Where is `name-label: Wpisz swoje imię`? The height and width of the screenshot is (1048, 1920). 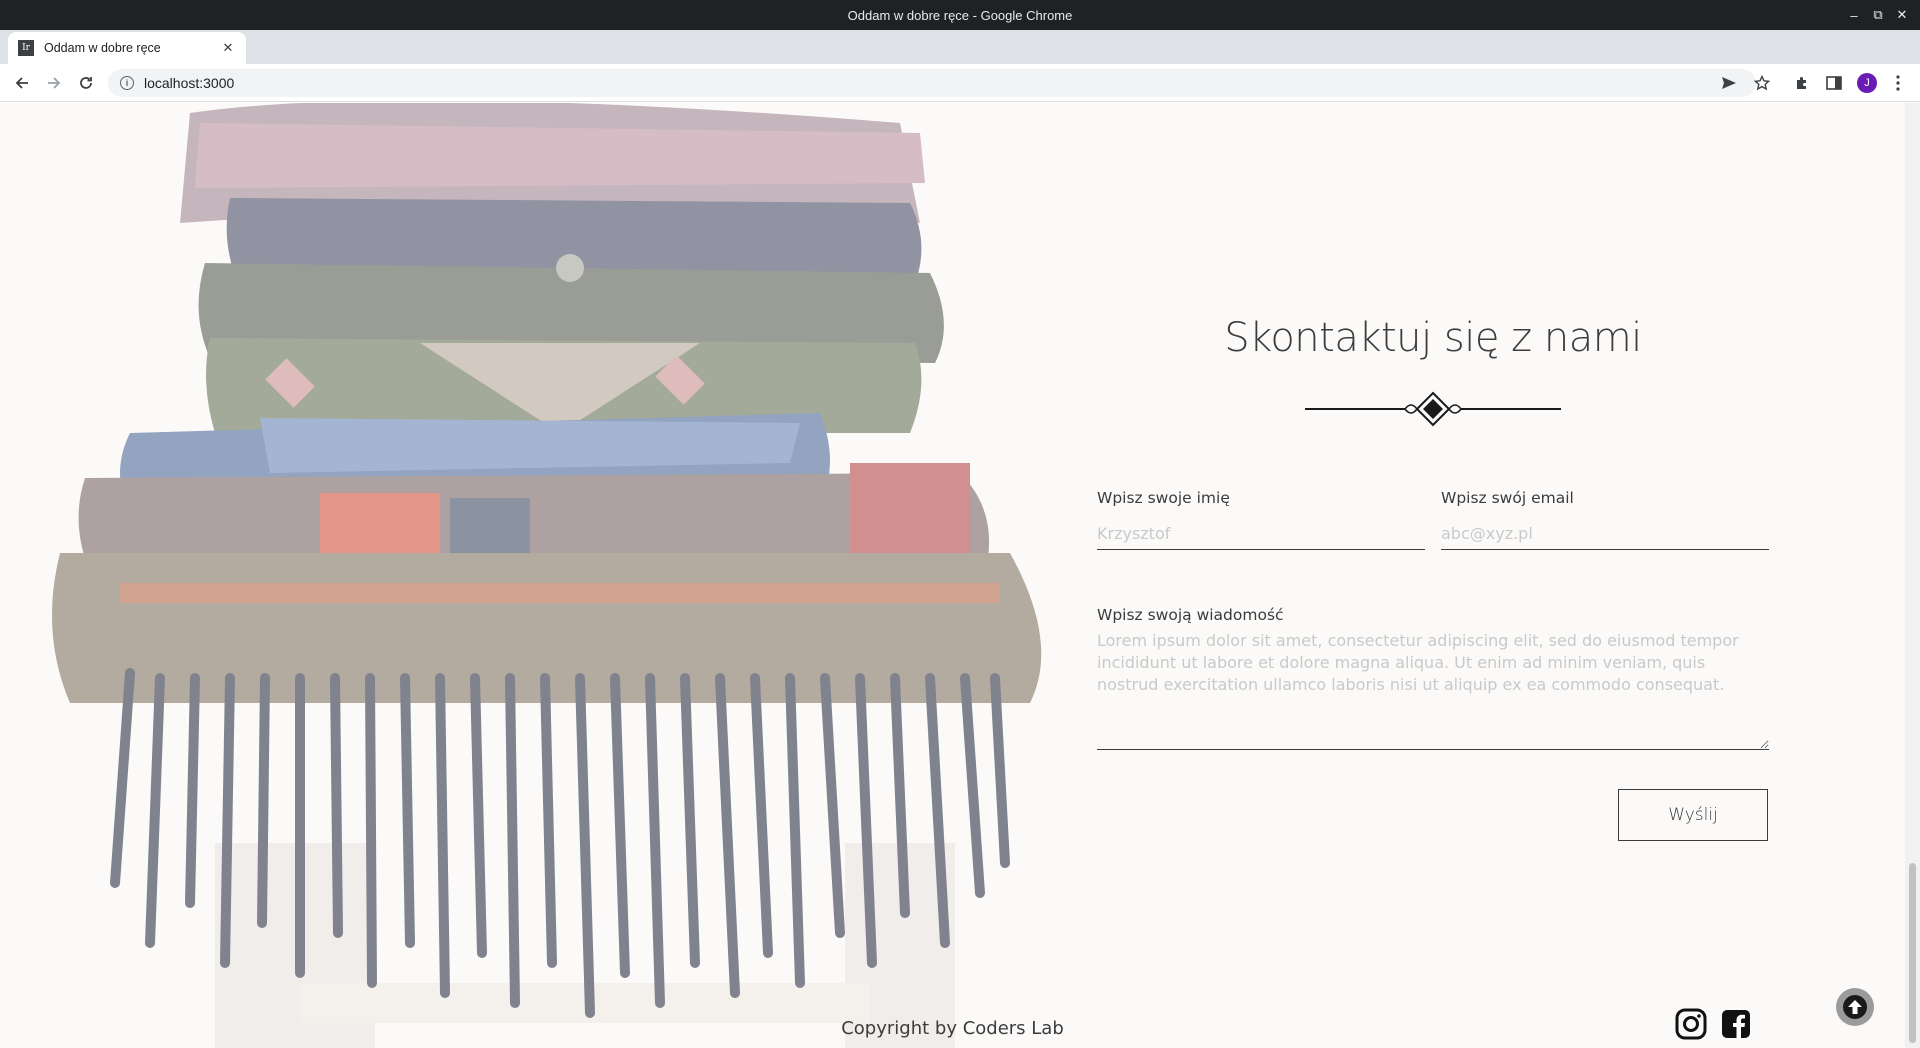 name-label: Wpisz swoje imię is located at coordinates (1163, 498).